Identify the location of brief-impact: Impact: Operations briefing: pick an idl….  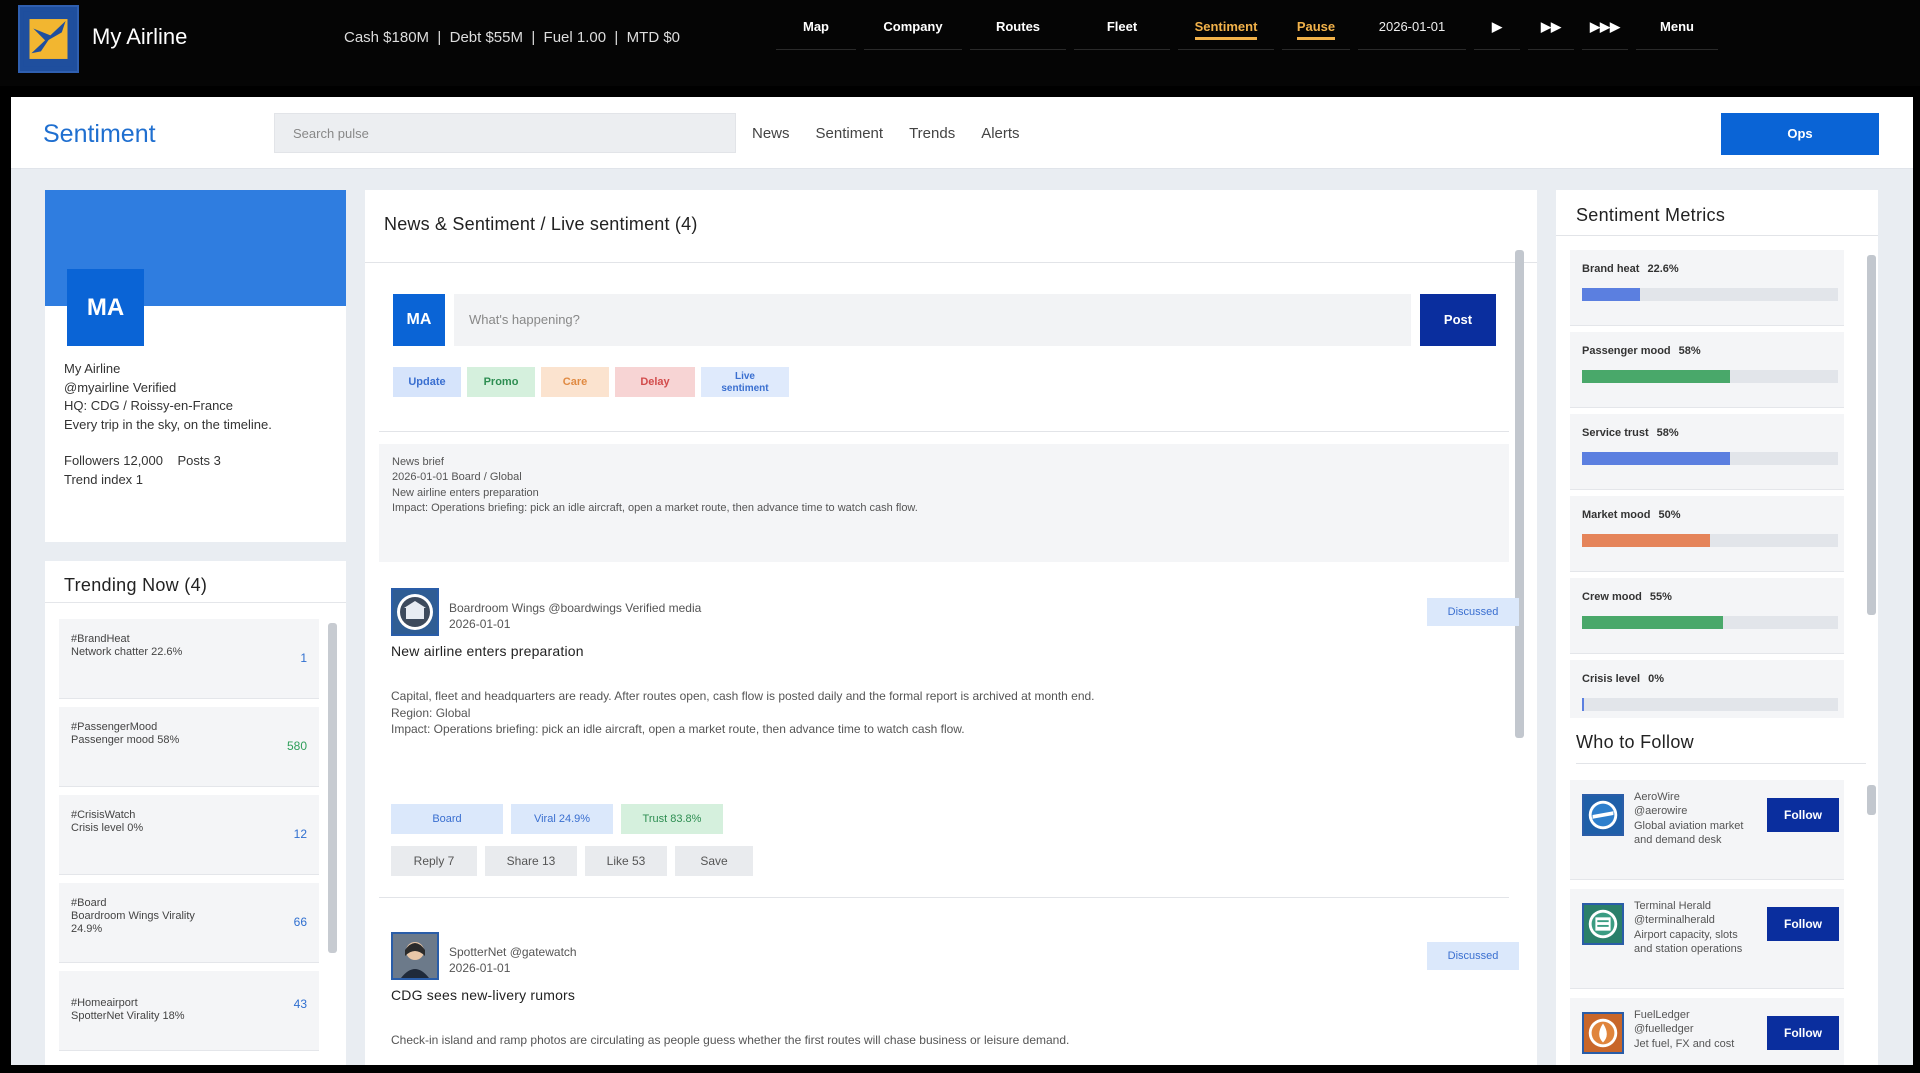
(655, 507).